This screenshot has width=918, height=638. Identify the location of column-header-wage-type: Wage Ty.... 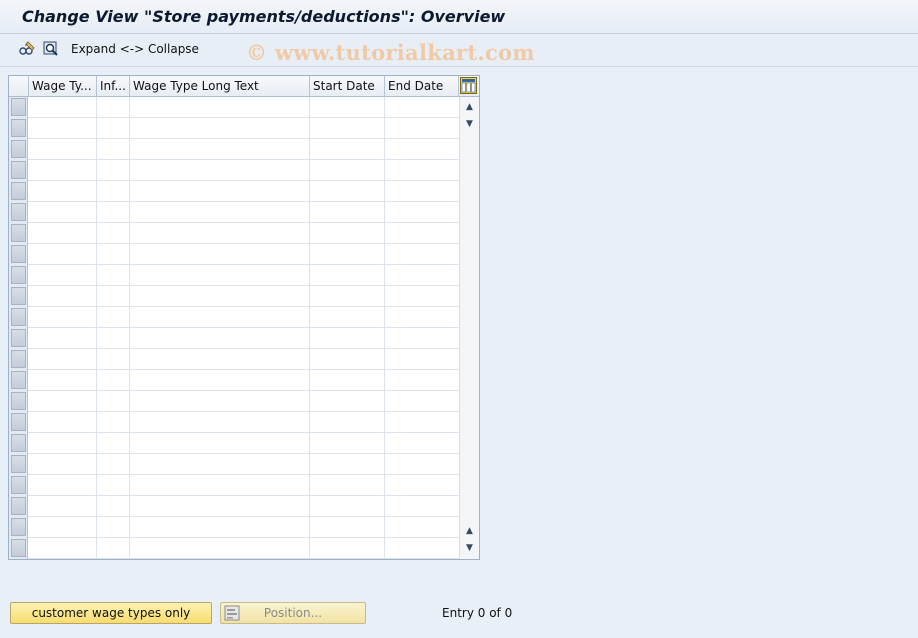
(63, 86).